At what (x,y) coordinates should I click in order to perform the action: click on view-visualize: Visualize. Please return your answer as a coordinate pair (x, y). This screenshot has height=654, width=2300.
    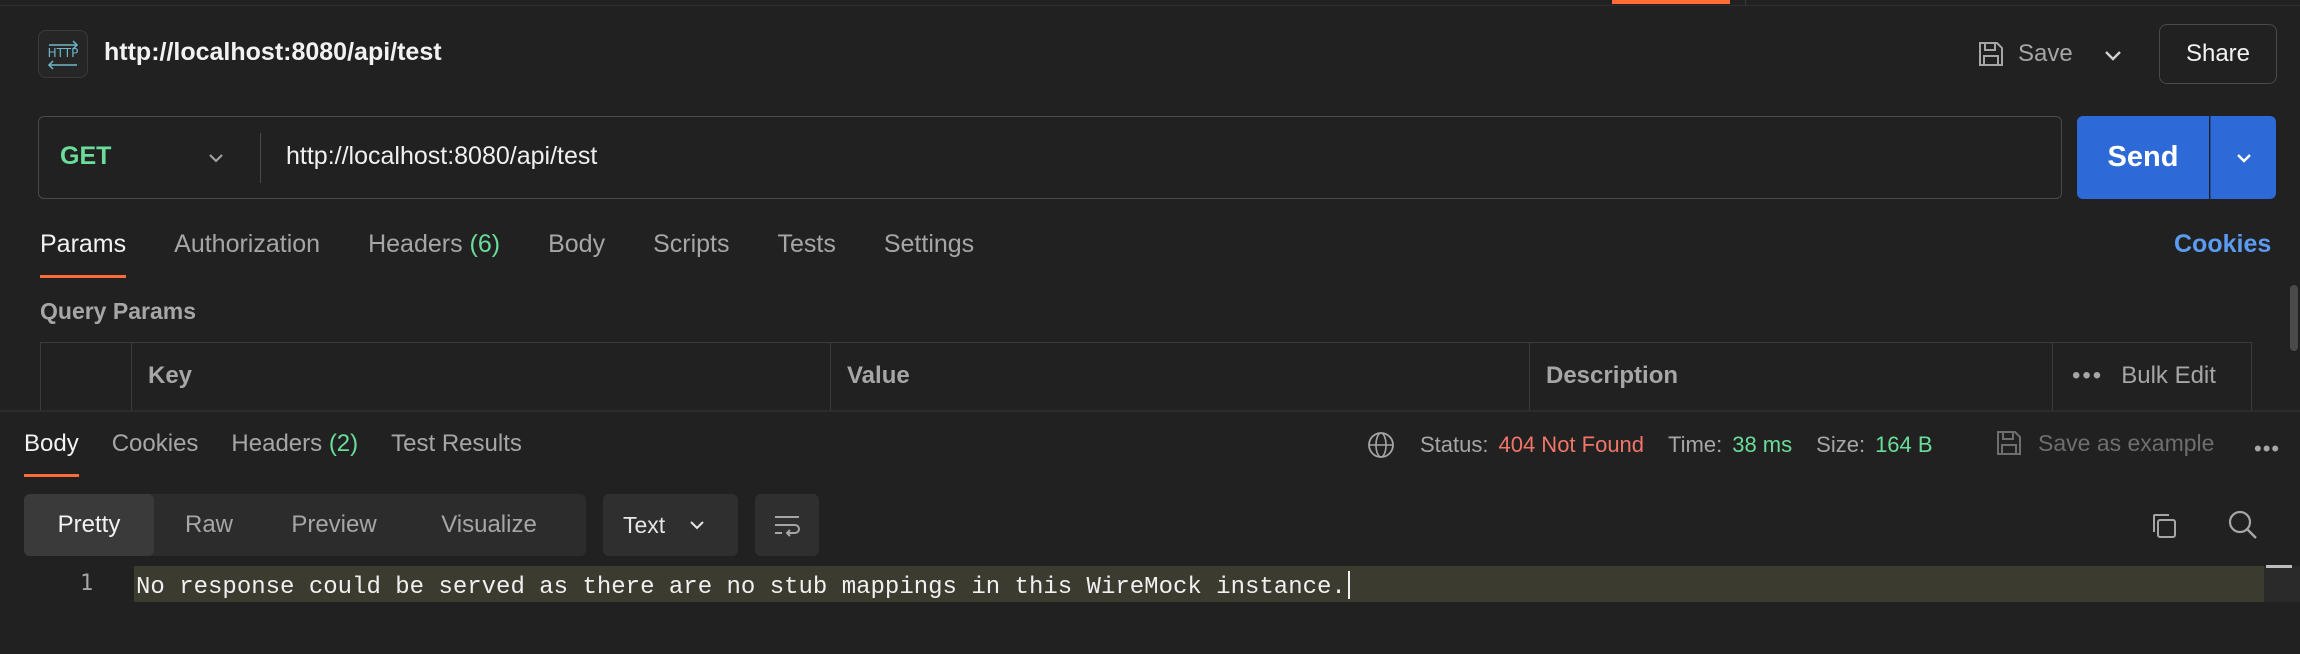
    Looking at the image, I should click on (489, 525).